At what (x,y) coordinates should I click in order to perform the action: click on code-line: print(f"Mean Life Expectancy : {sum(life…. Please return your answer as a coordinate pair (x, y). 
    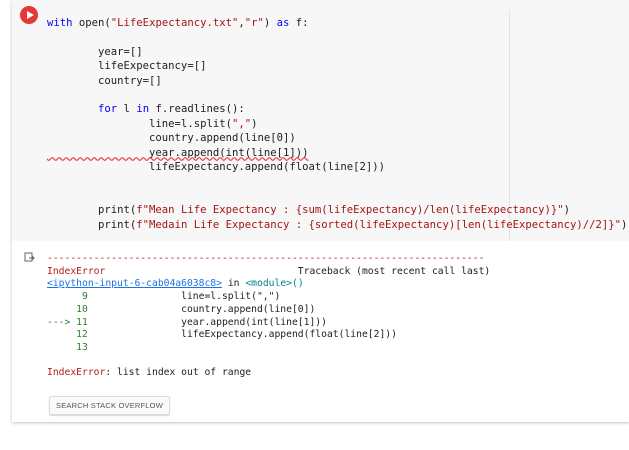
    Looking at the image, I should click on (309, 210).